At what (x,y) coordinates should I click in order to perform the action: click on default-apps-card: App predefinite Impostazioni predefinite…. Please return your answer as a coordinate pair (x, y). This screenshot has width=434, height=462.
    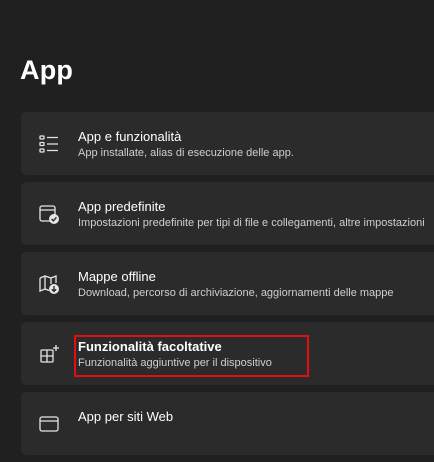
    Looking at the image, I should click on (227, 213).